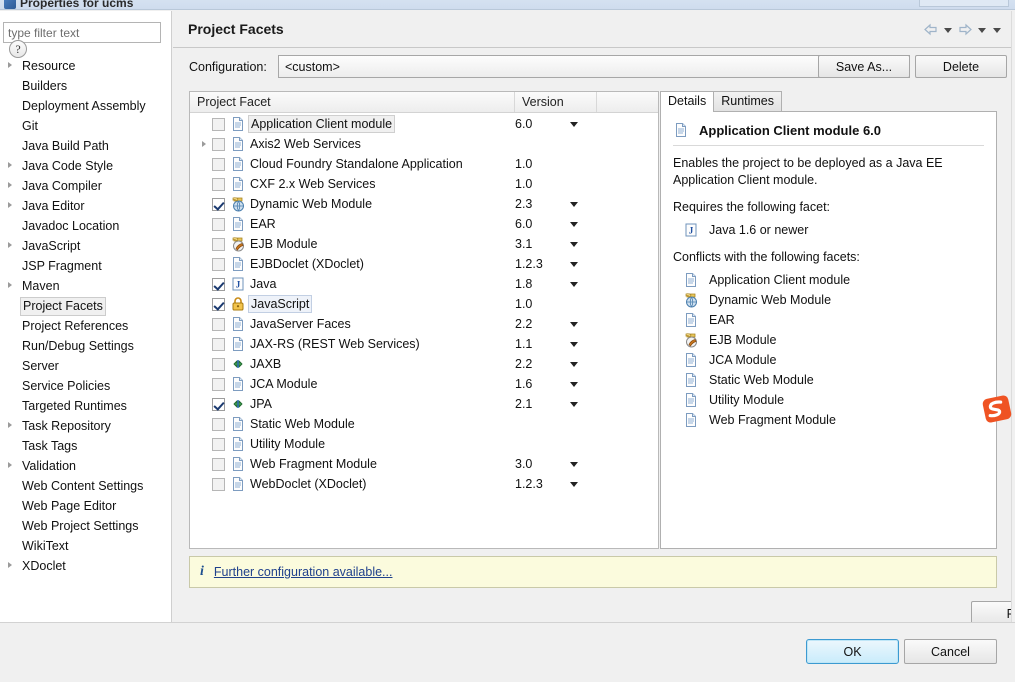 This screenshot has width=1015, height=682. Describe the element at coordinates (86, 446) in the screenshot. I see `sidebar-item-task-tags: Task Tags` at that location.